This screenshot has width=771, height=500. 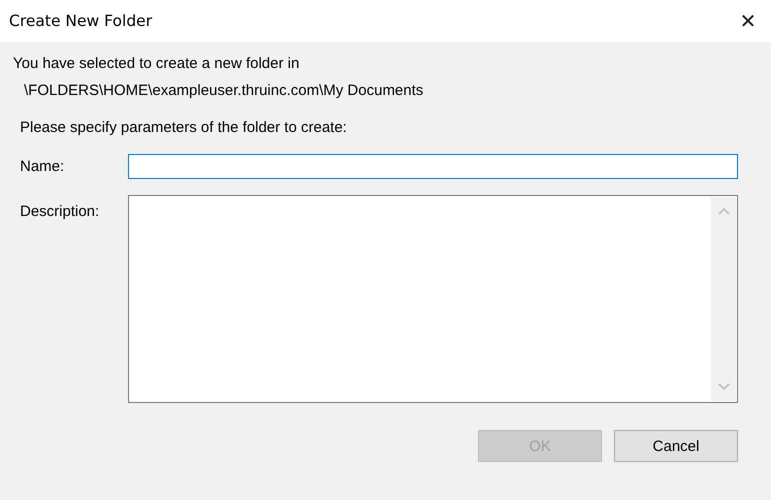 I want to click on window-title: Create New Folder, so click(x=80, y=21).